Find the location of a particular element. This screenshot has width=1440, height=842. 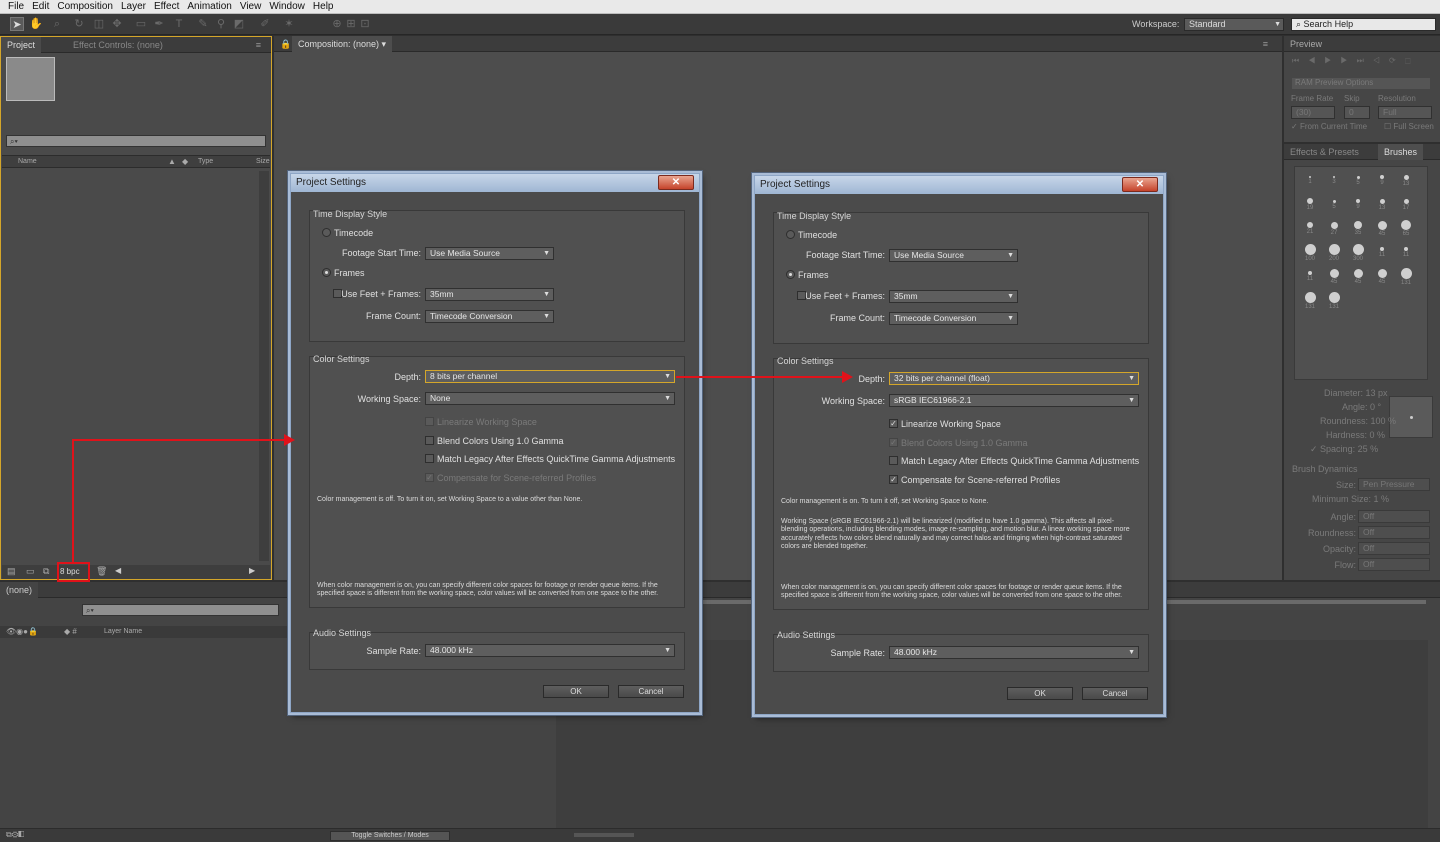

ok-button: OK is located at coordinates (1040, 693).